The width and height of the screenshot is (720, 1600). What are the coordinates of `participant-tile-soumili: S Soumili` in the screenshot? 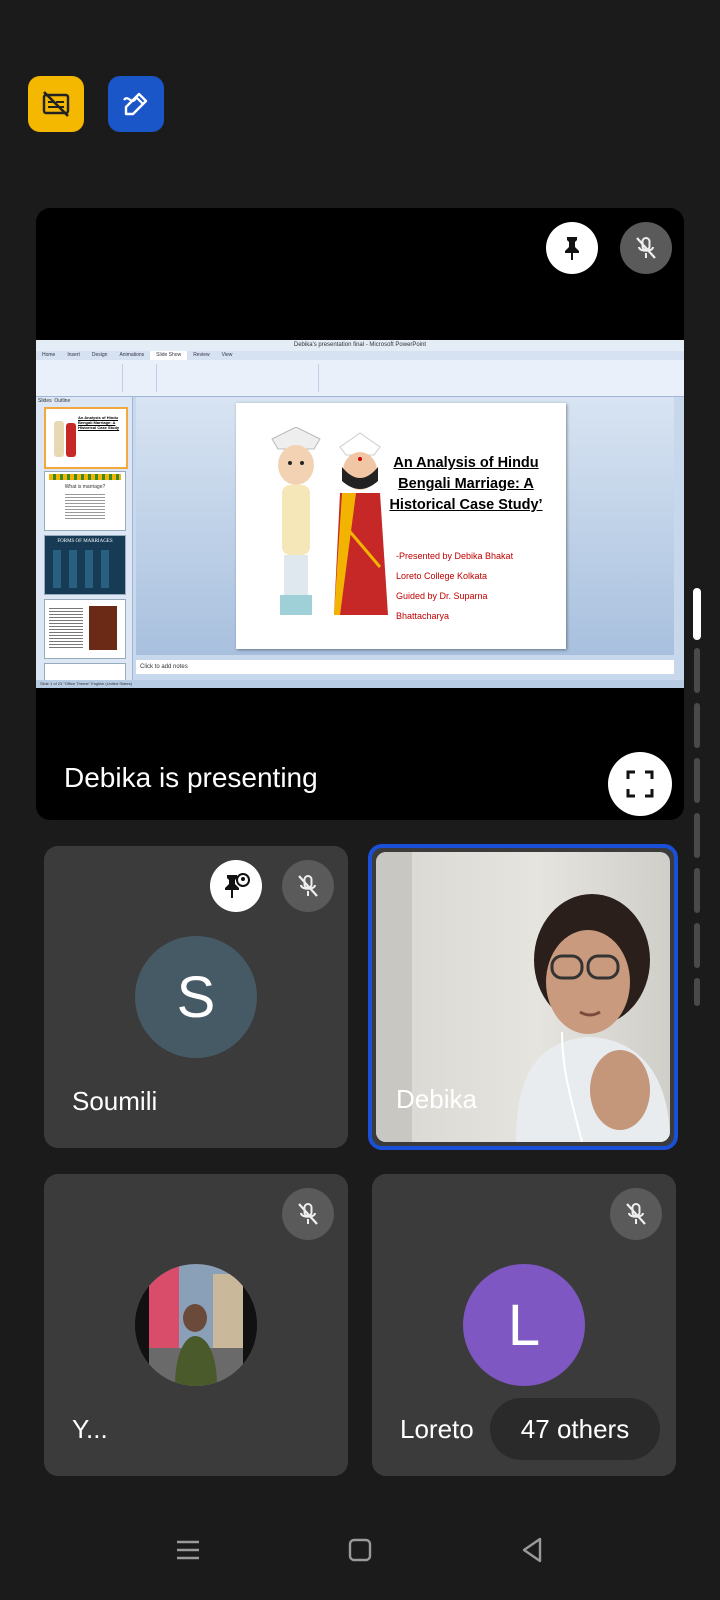 It's located at (196, 997).